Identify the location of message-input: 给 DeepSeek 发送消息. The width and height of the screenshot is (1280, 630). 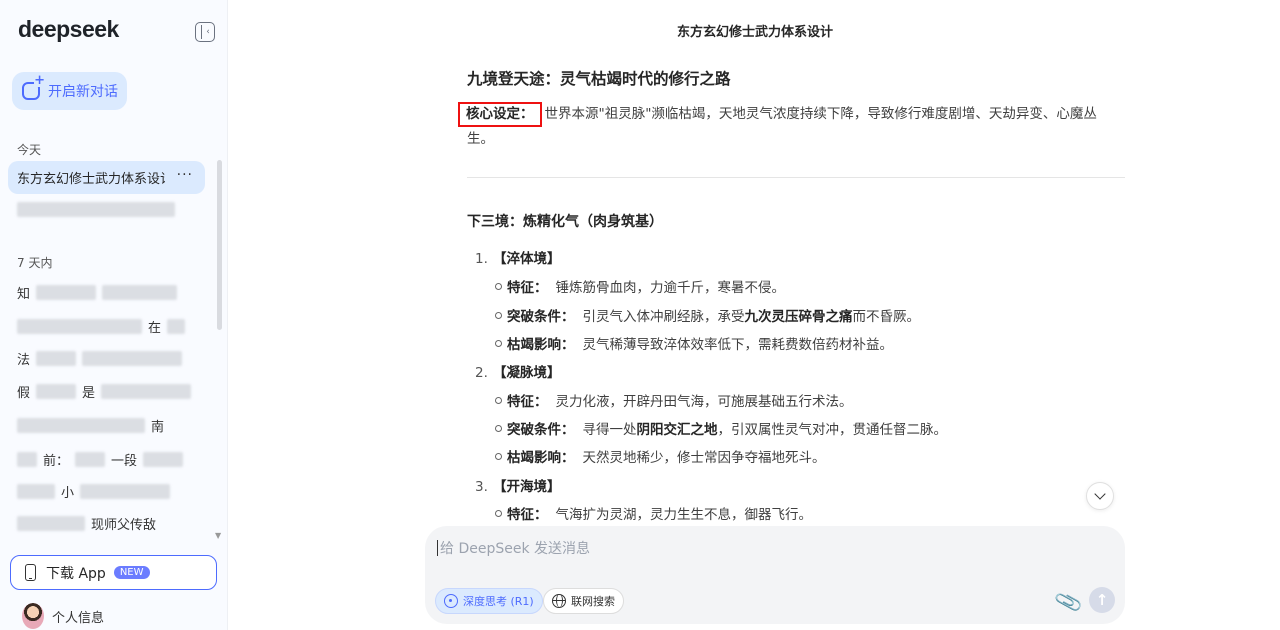
(513, 548).